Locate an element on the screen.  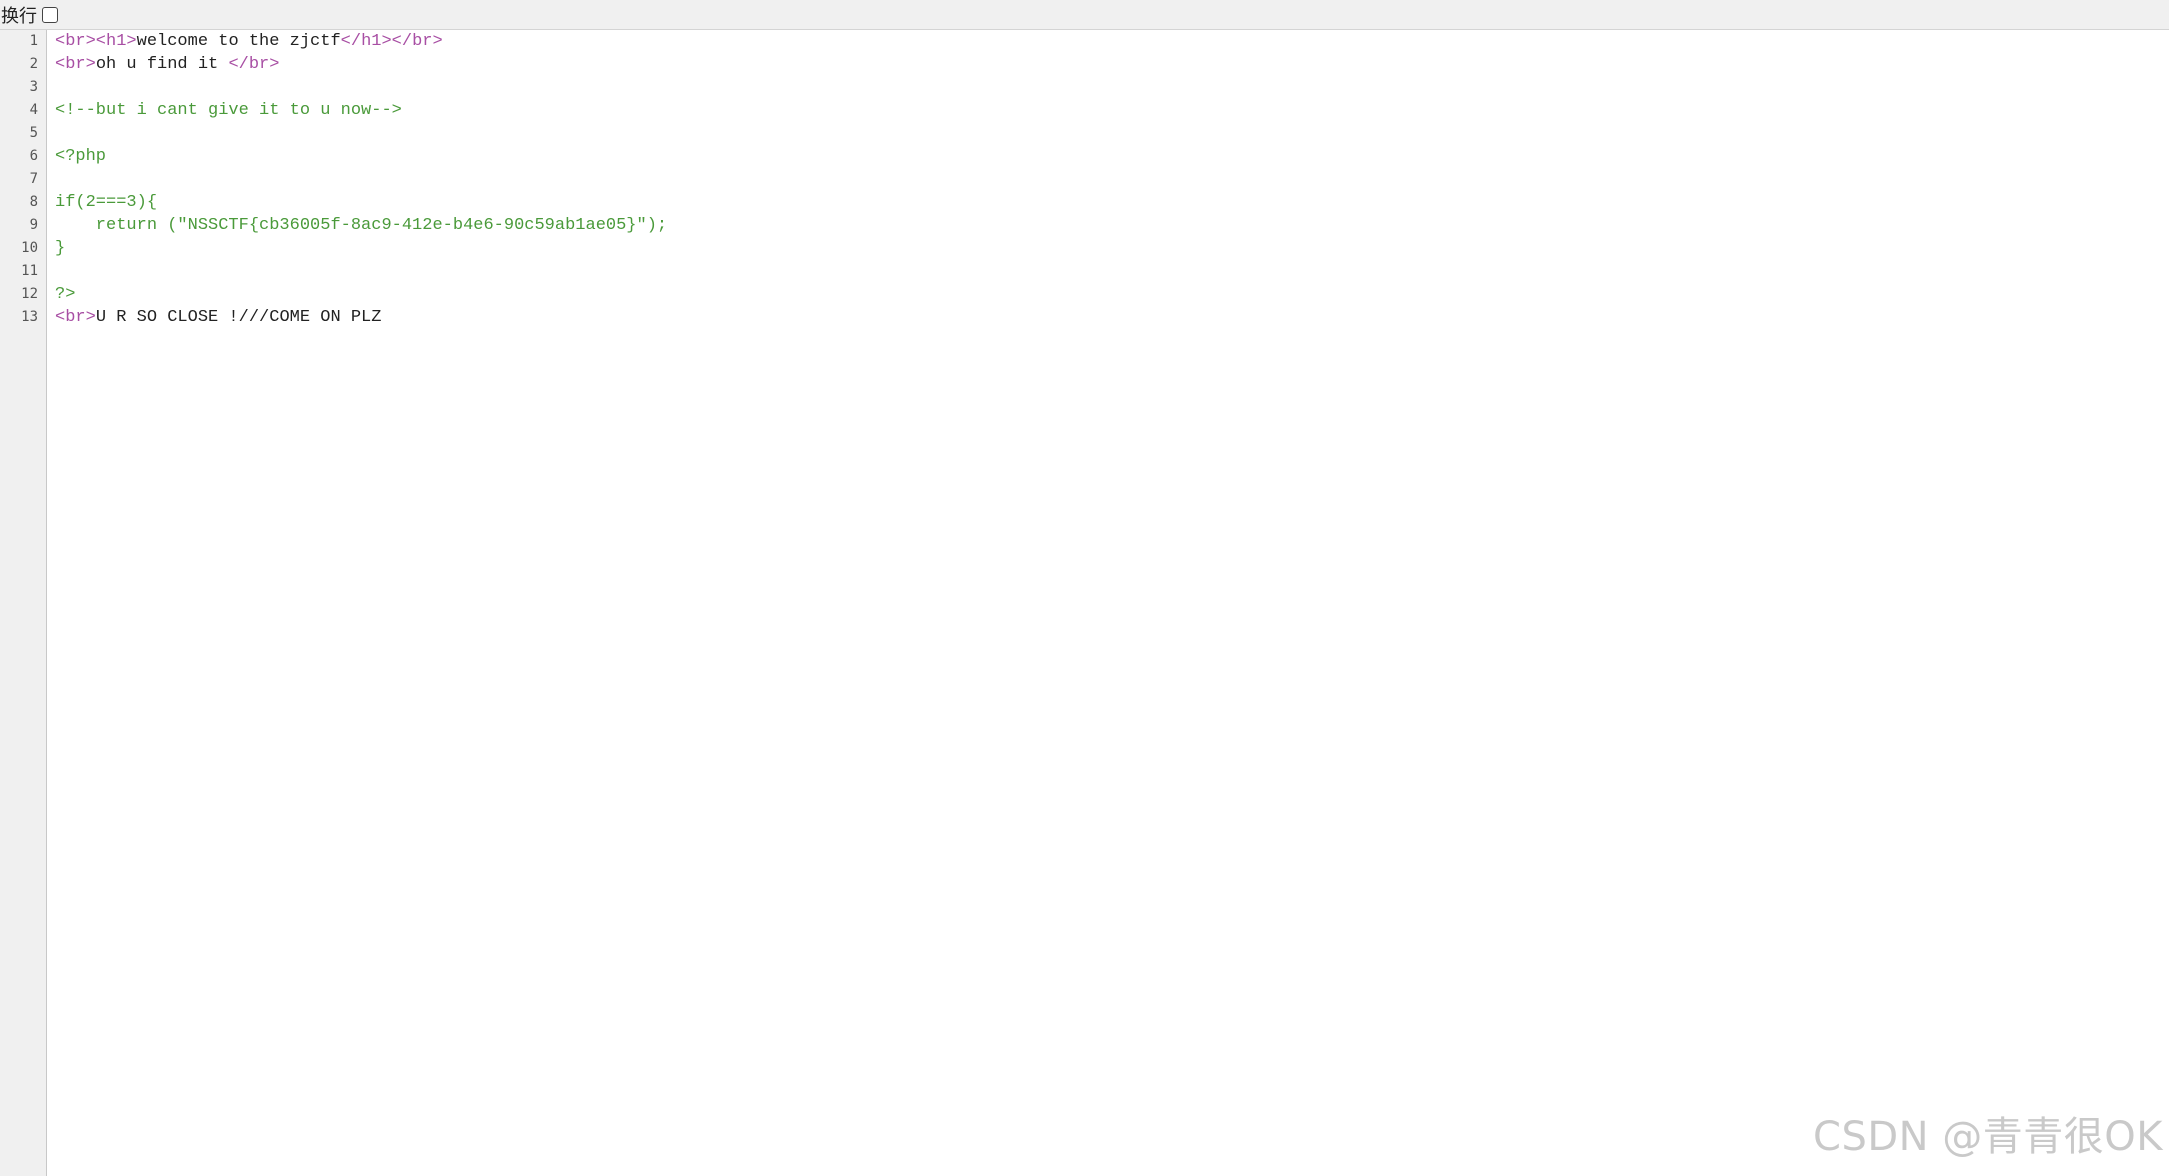
line-number: 9 is located at coordinates (33, 225).